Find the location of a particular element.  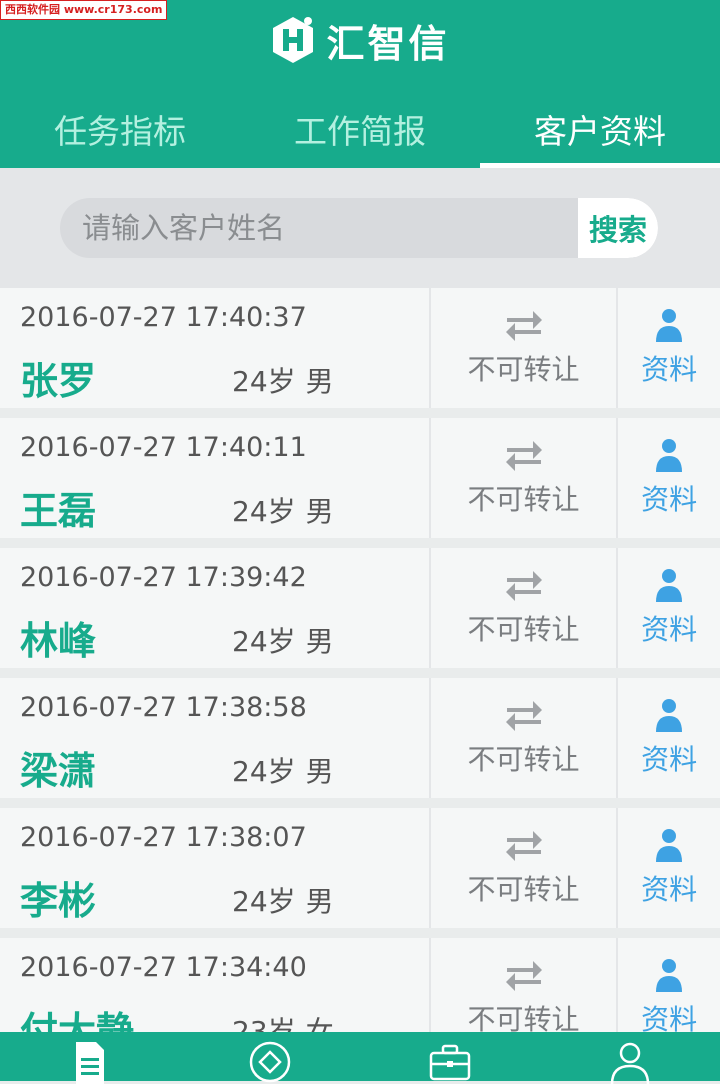

bottom-nav is located at coordinates (360, 1058).